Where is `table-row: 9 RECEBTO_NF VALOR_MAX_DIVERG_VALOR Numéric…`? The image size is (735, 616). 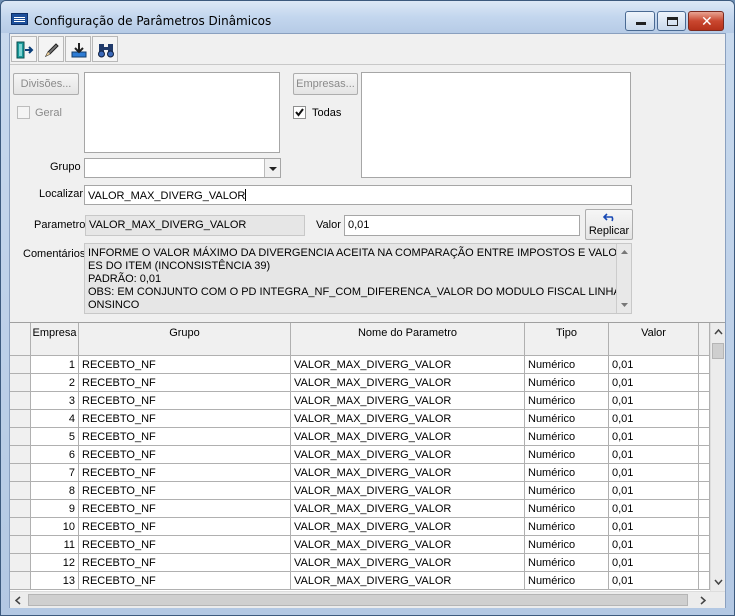 table-row: 9 RECEBTO_NF VALOR_MAX_DIVERG_VALOR Numéric… is located at coordinates (360, 509).